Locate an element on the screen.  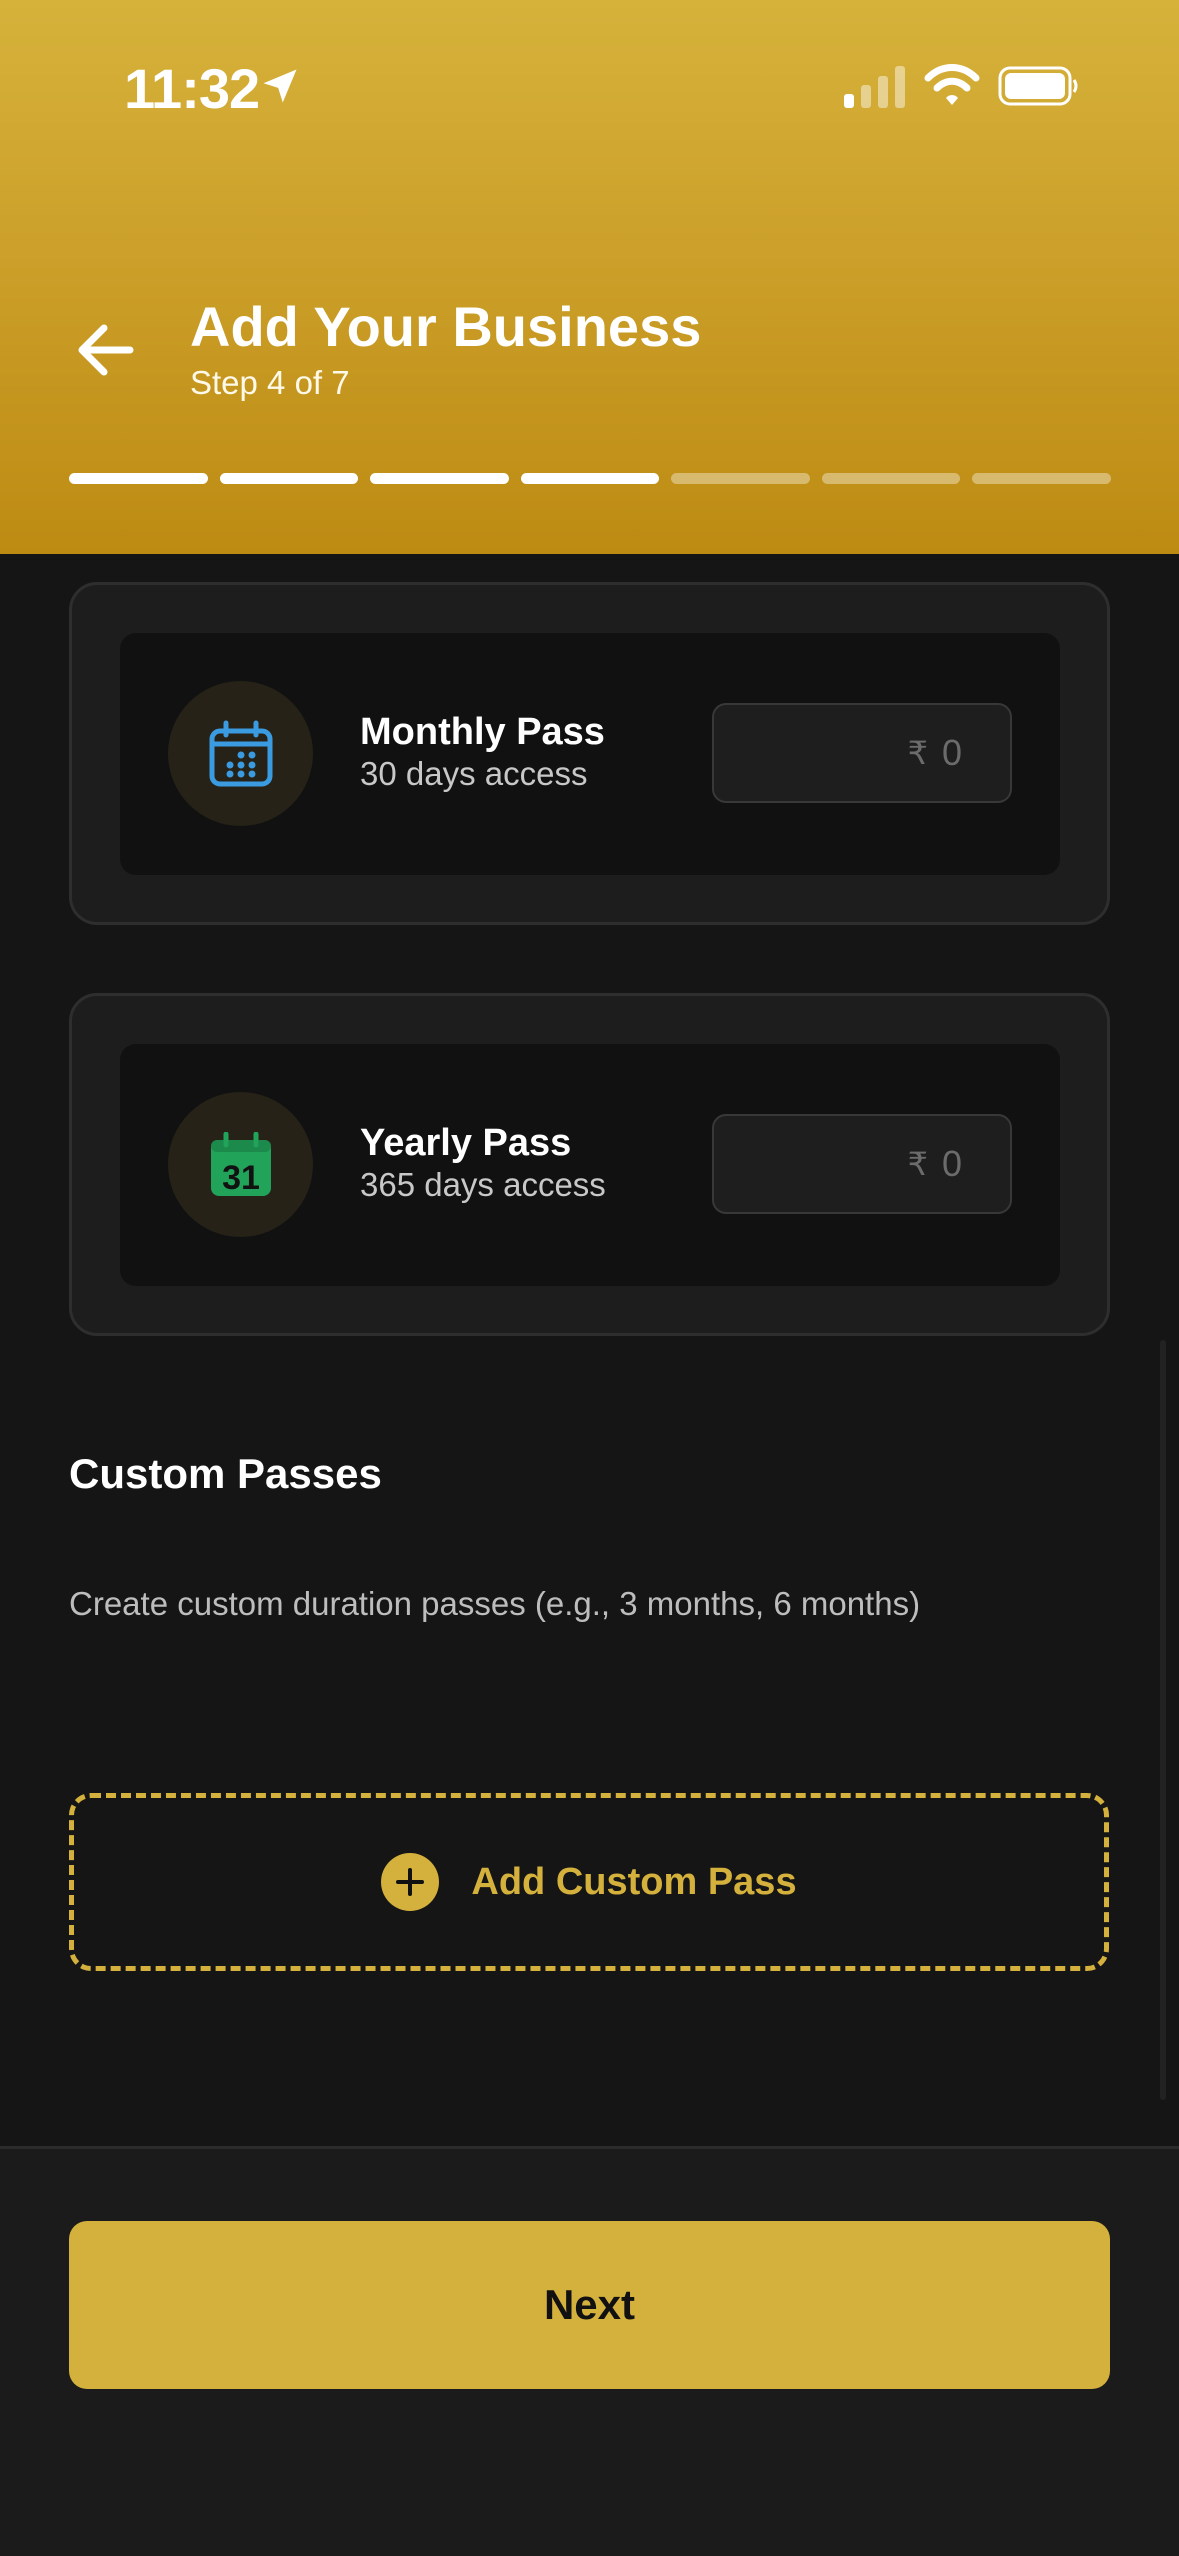
calendar-31-icon: 31 is located at coordinates (240, 1164).